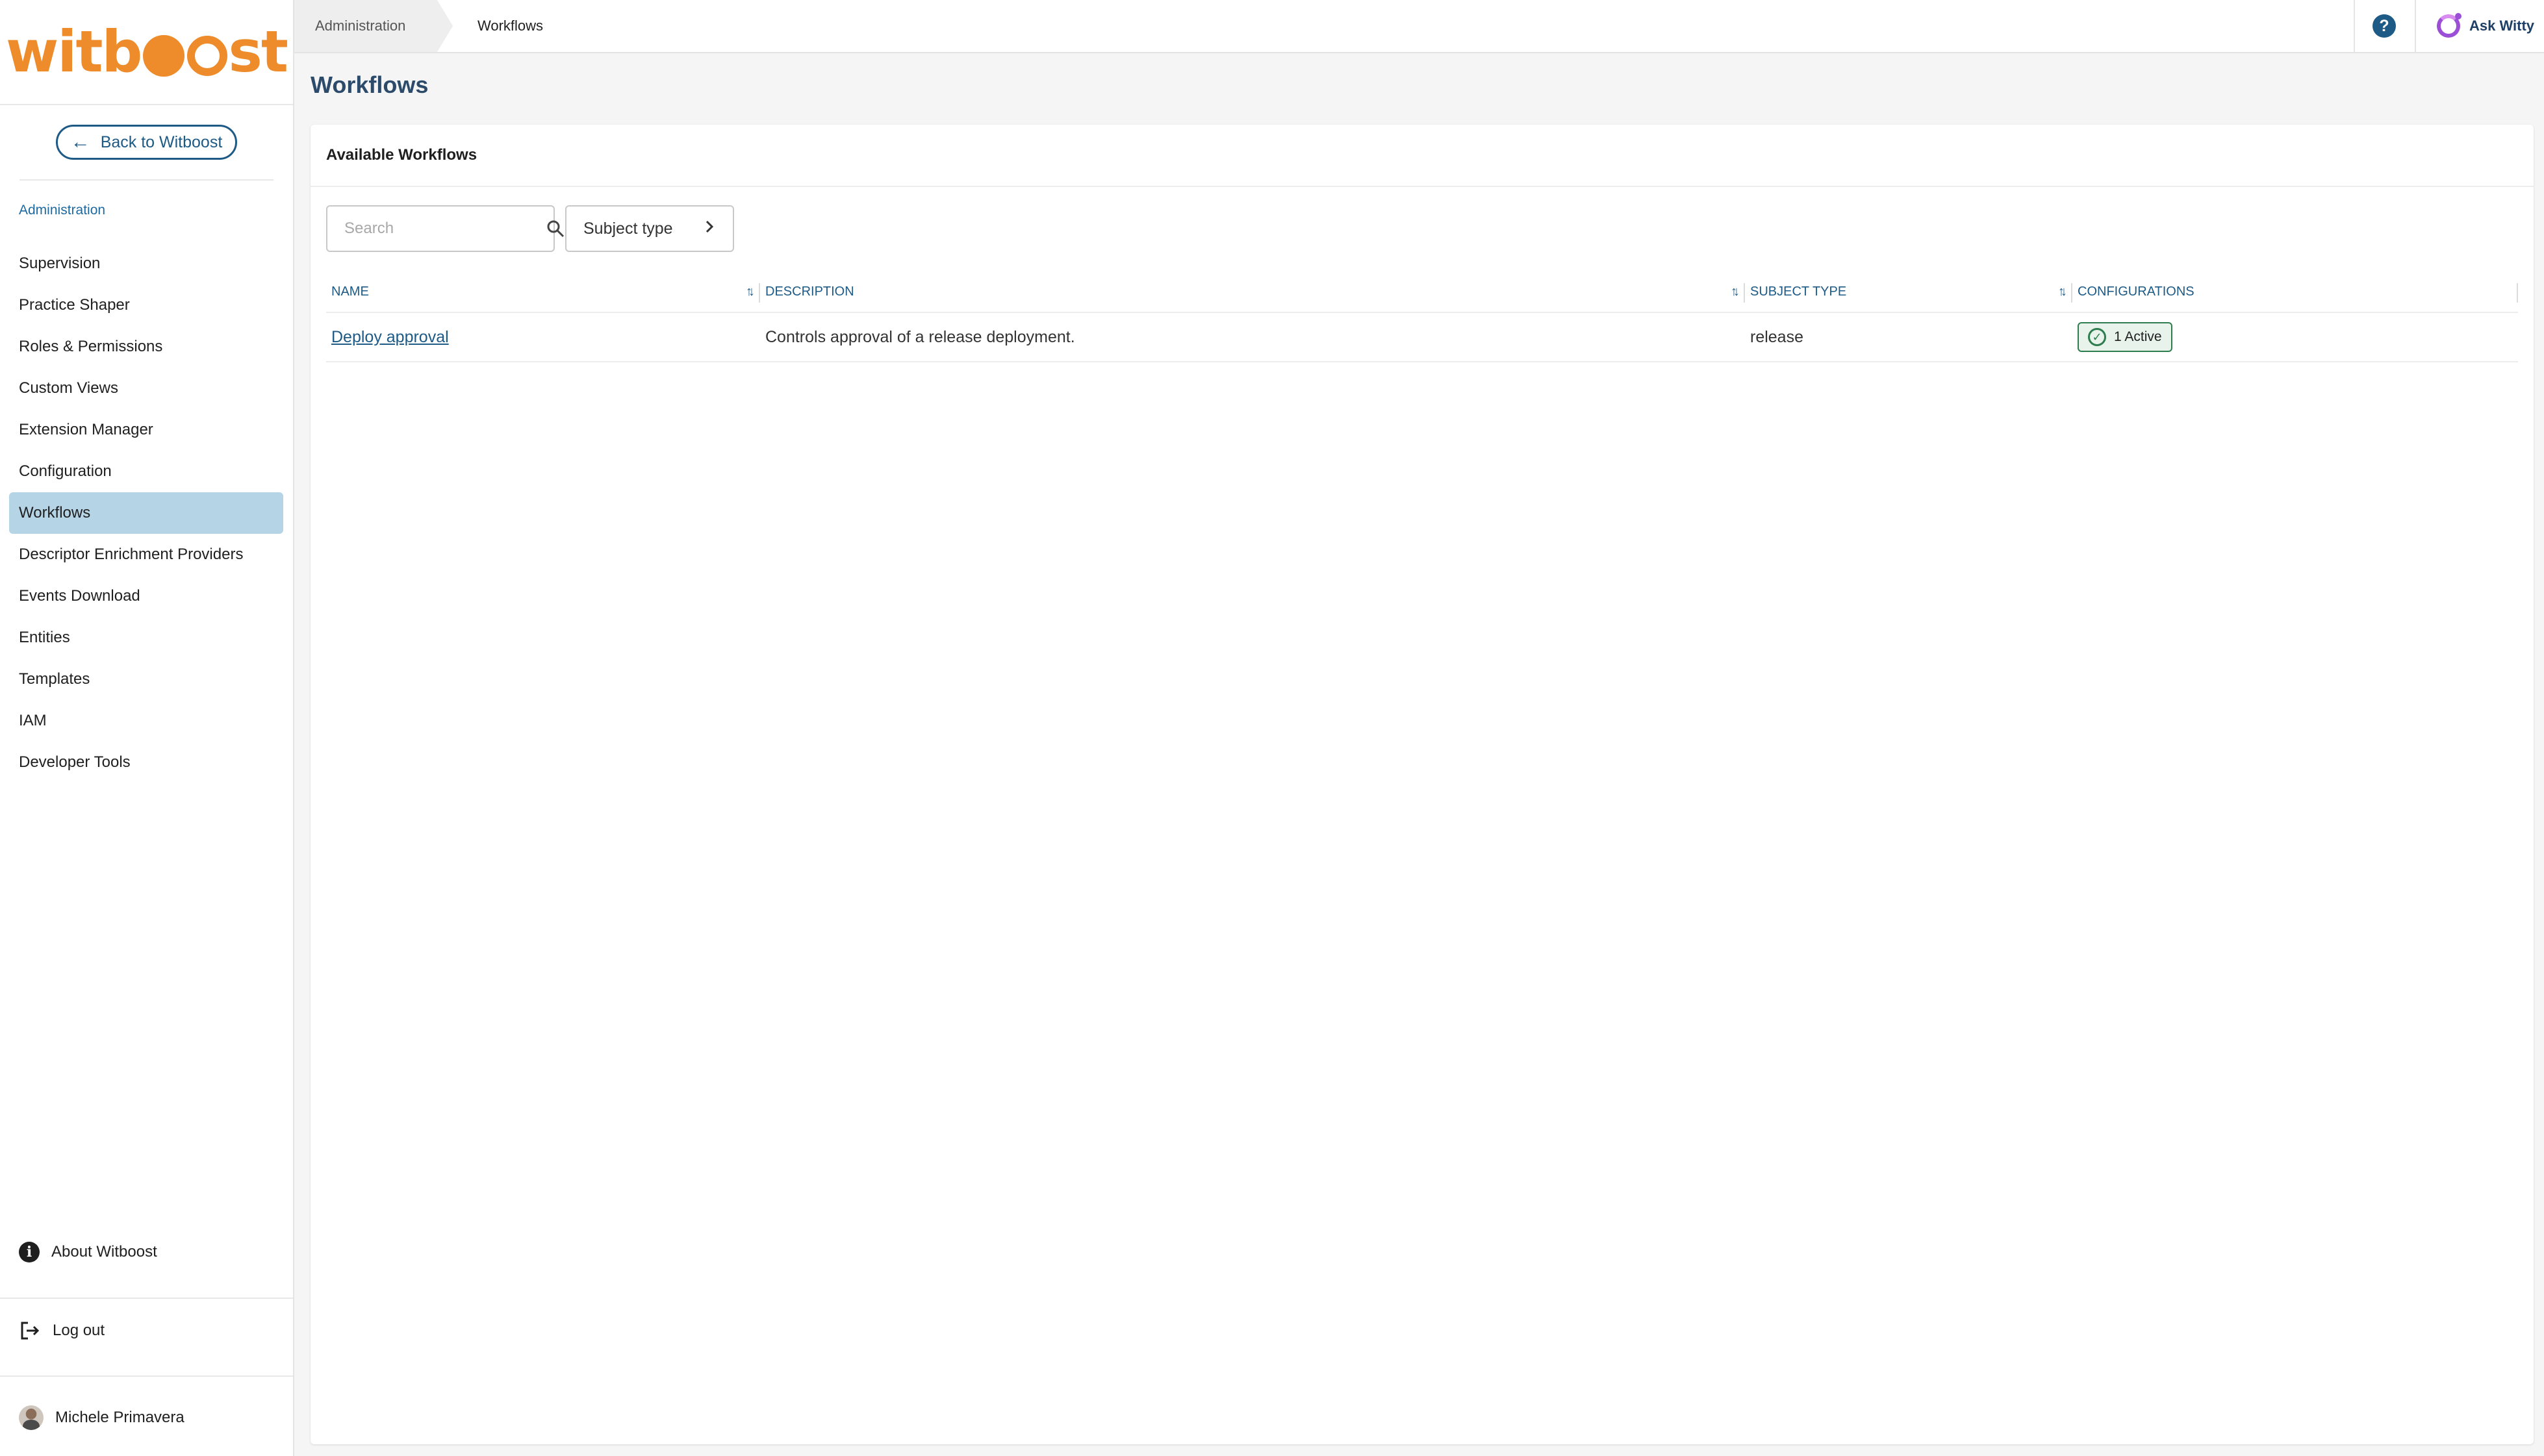 The height and width of the screenshot is (1456, 2544). What do you see at coordinates (2295, 291) in the screenshot?
I see `column-header-configurations: CONFIGURATIONS` at bounding box center [2295, 291].